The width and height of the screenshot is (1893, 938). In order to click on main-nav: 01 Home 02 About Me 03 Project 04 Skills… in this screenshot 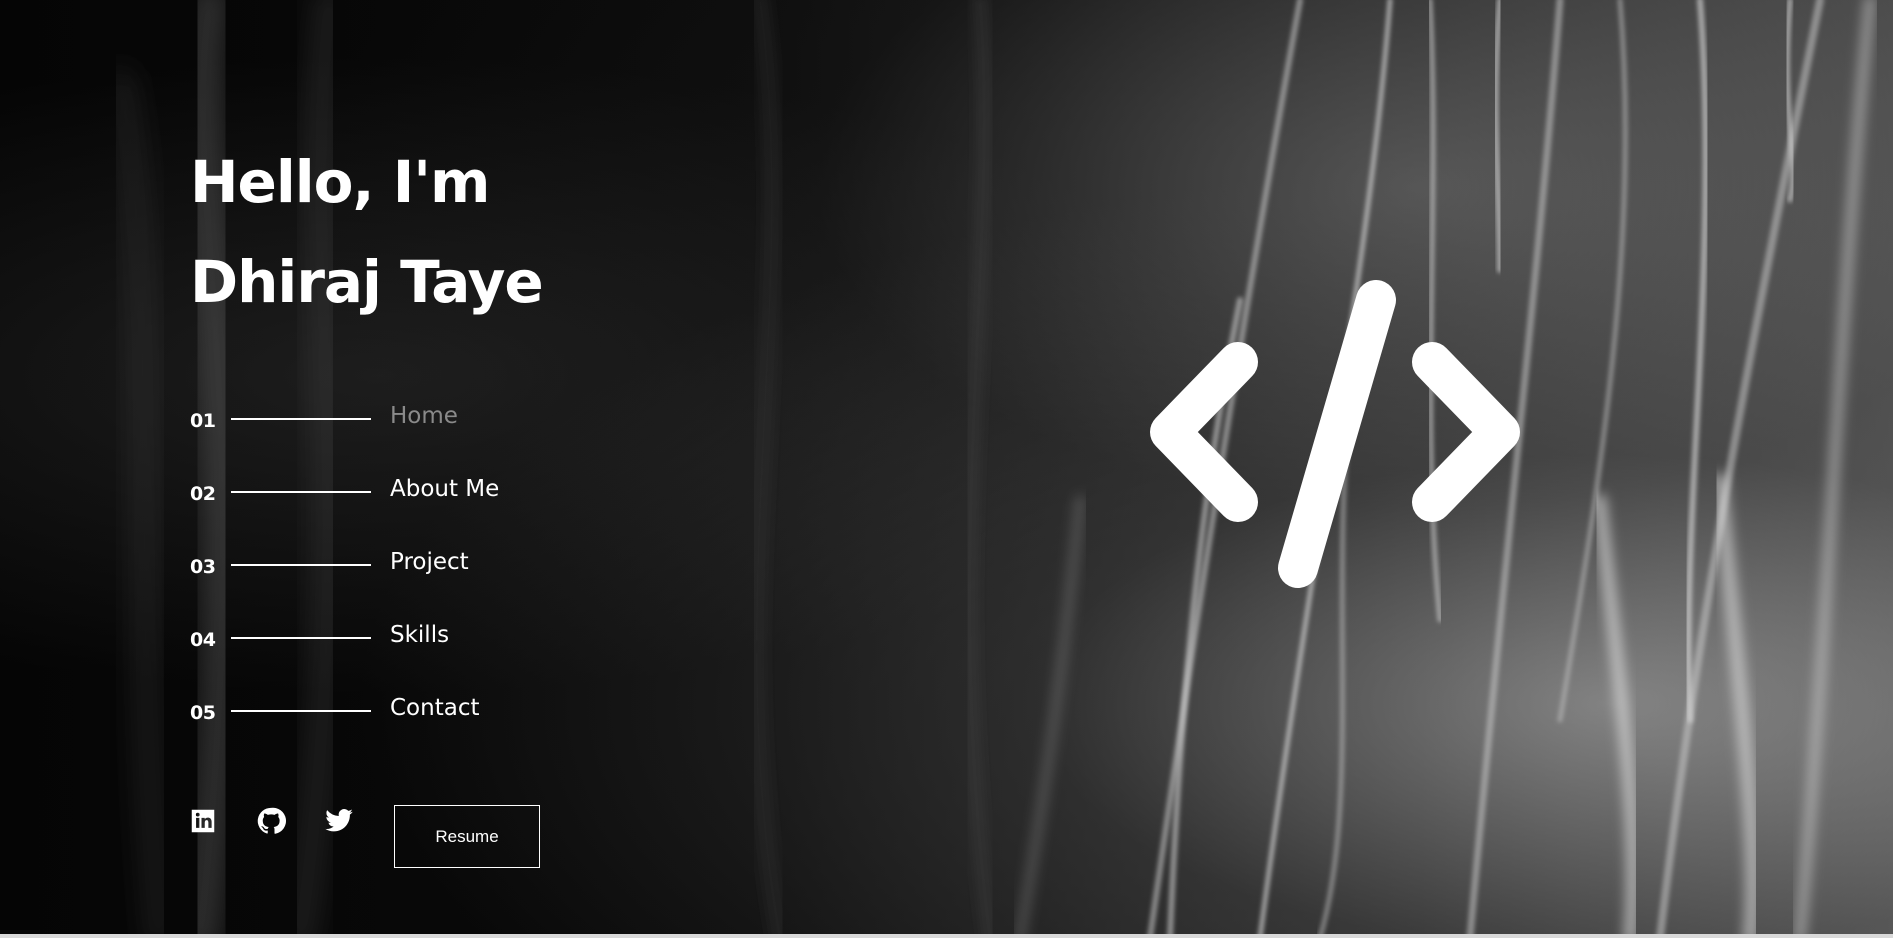, I will do `click(370, 574)`.